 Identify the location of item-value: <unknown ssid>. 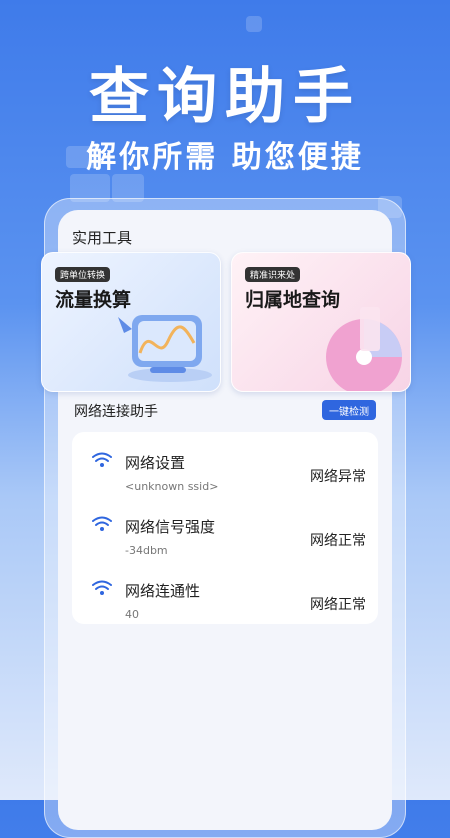
(172, 486).